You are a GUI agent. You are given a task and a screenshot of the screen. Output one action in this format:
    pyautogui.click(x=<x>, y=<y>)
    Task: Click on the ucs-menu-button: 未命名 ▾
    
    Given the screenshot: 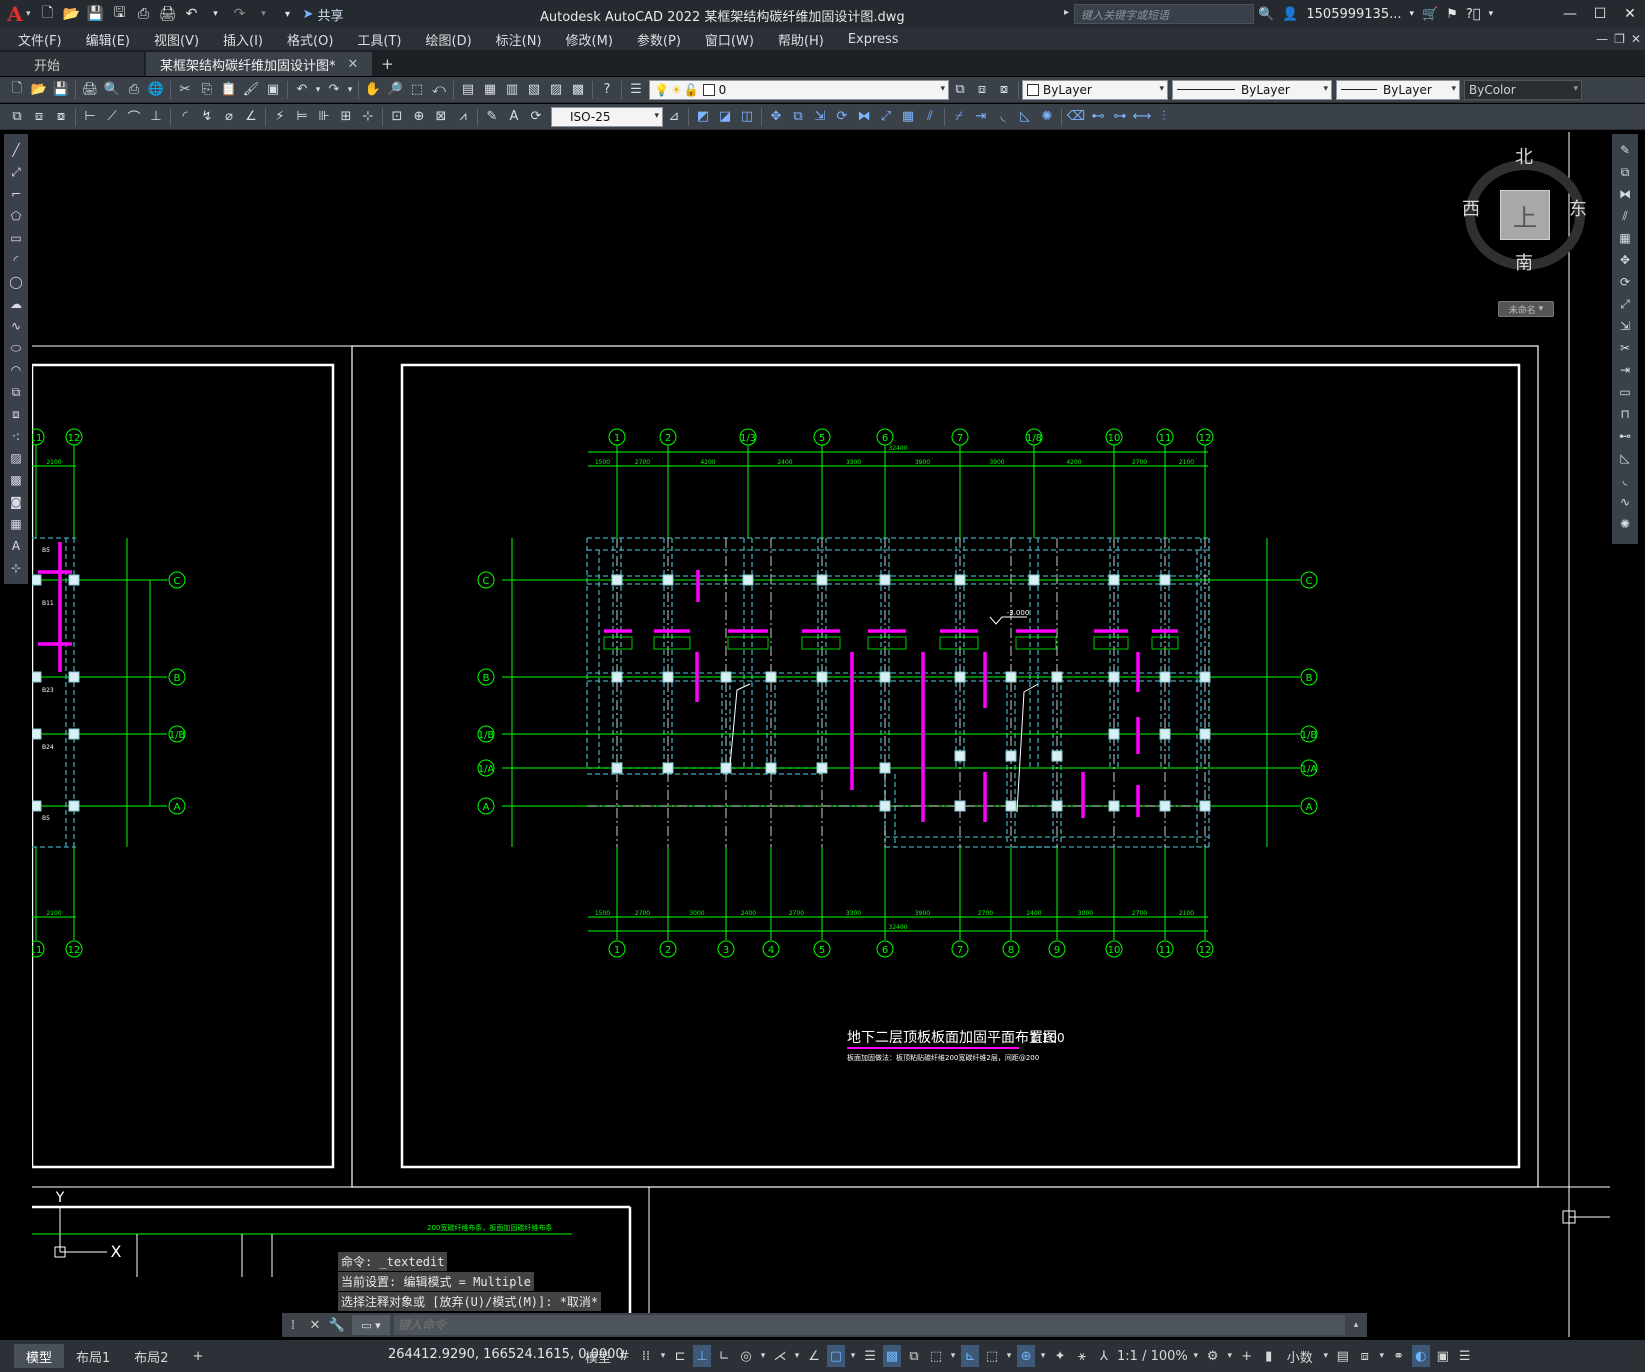 What is the action you would take?
    pyautogui.click(x=1526, y=309)
    